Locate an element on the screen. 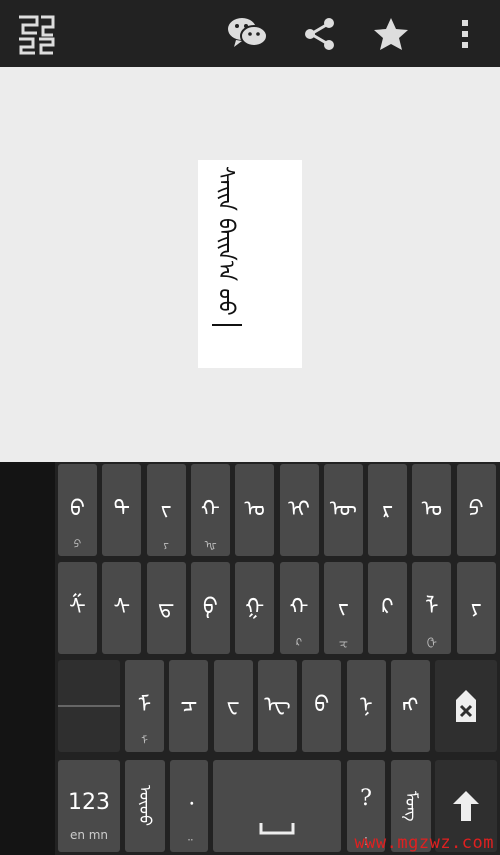  empty-key is located at coordinates (89, 706).